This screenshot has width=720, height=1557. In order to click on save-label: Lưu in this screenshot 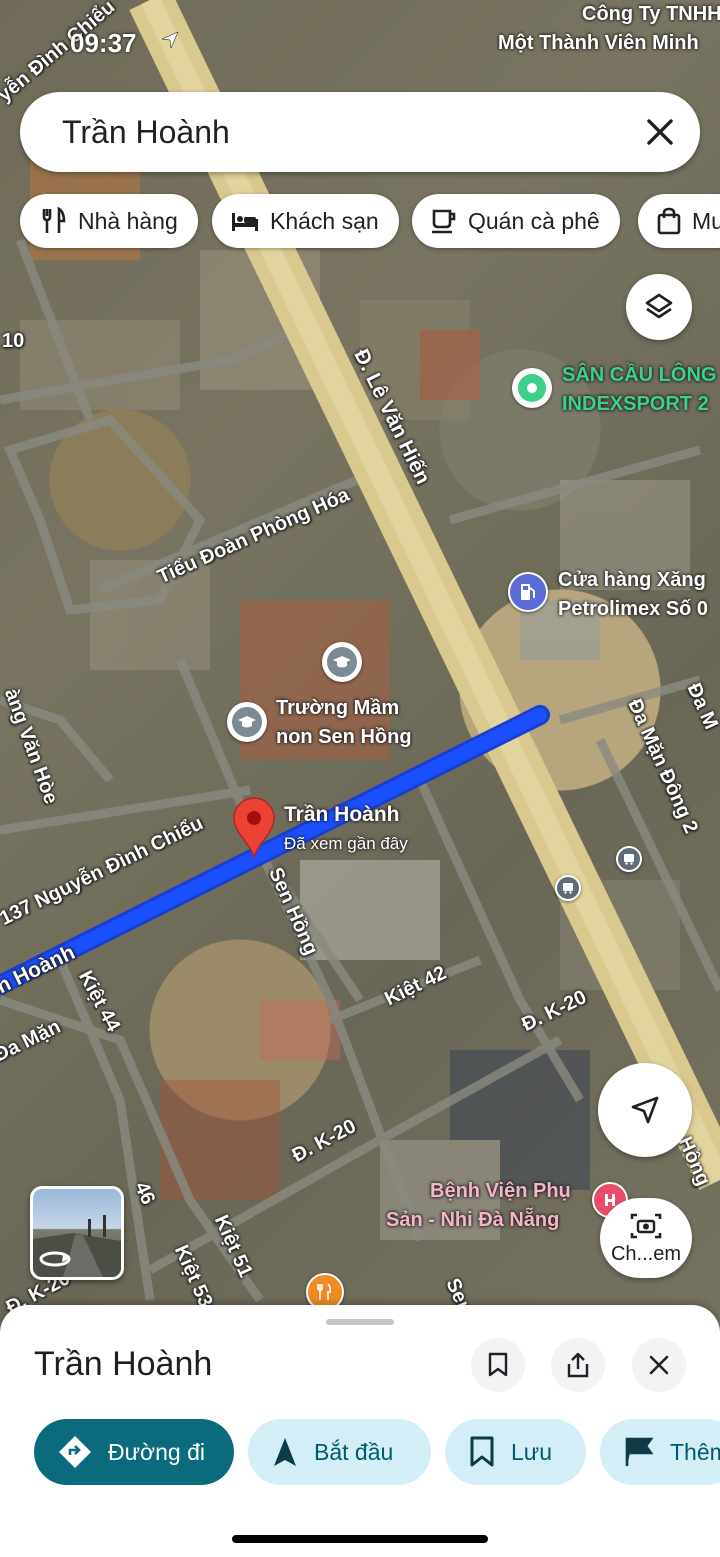, I will do `click(531, 1451)`.